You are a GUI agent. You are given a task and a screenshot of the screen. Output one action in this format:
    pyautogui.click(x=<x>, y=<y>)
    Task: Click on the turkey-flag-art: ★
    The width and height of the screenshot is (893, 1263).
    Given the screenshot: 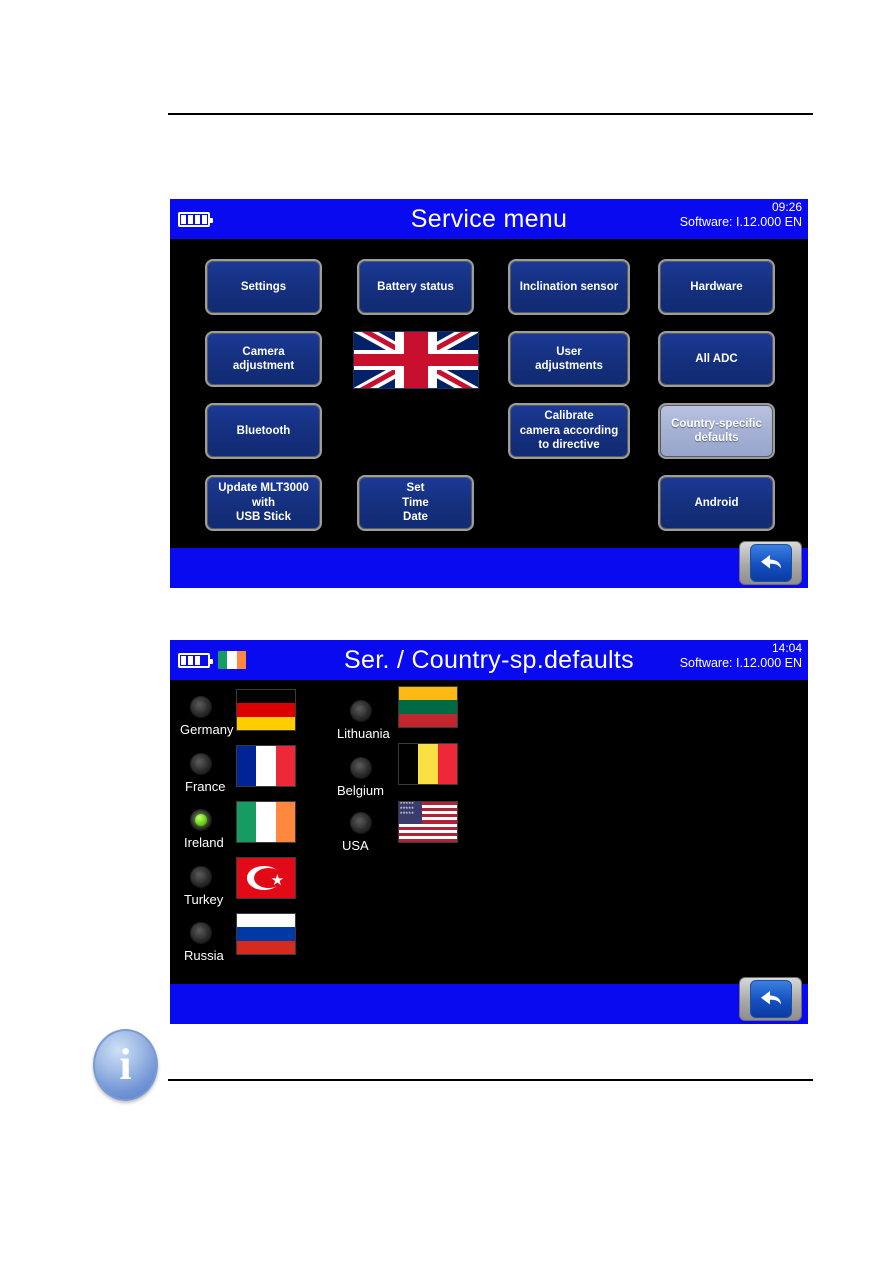 What is the action you would take?
    pyautogui.click(x=266, y=878)
    